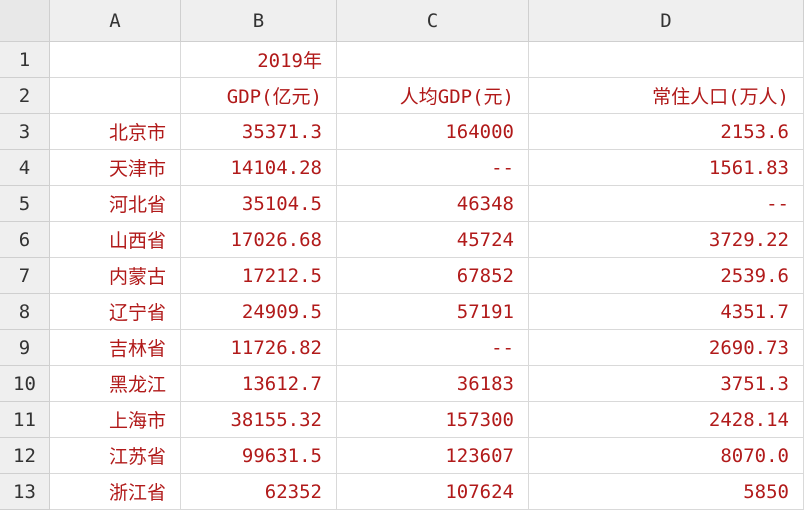 This screenshot has height=512, width=804. What do you see at coordinates (115, 348) in the screenshot?
I see `cell-a: 吉林省` at bounding box center [115, 348].